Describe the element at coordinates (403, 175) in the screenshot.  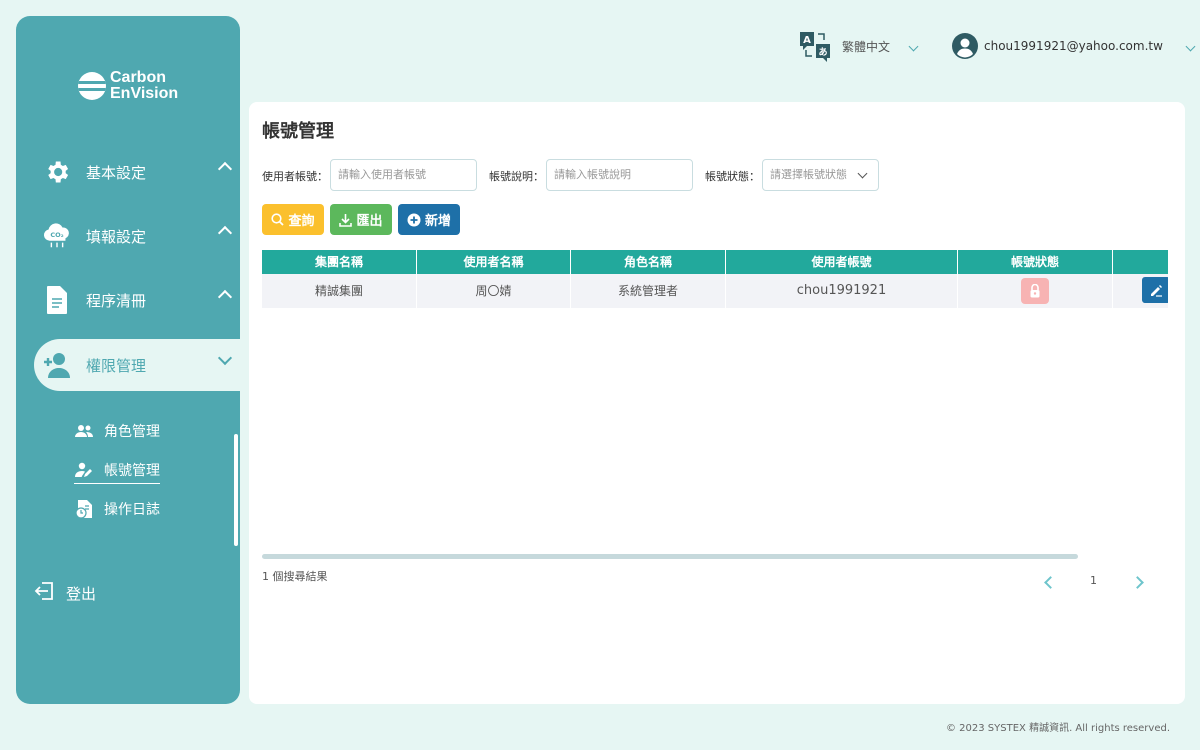
I see `account-input: 請輸入使用者帳號` at that location.